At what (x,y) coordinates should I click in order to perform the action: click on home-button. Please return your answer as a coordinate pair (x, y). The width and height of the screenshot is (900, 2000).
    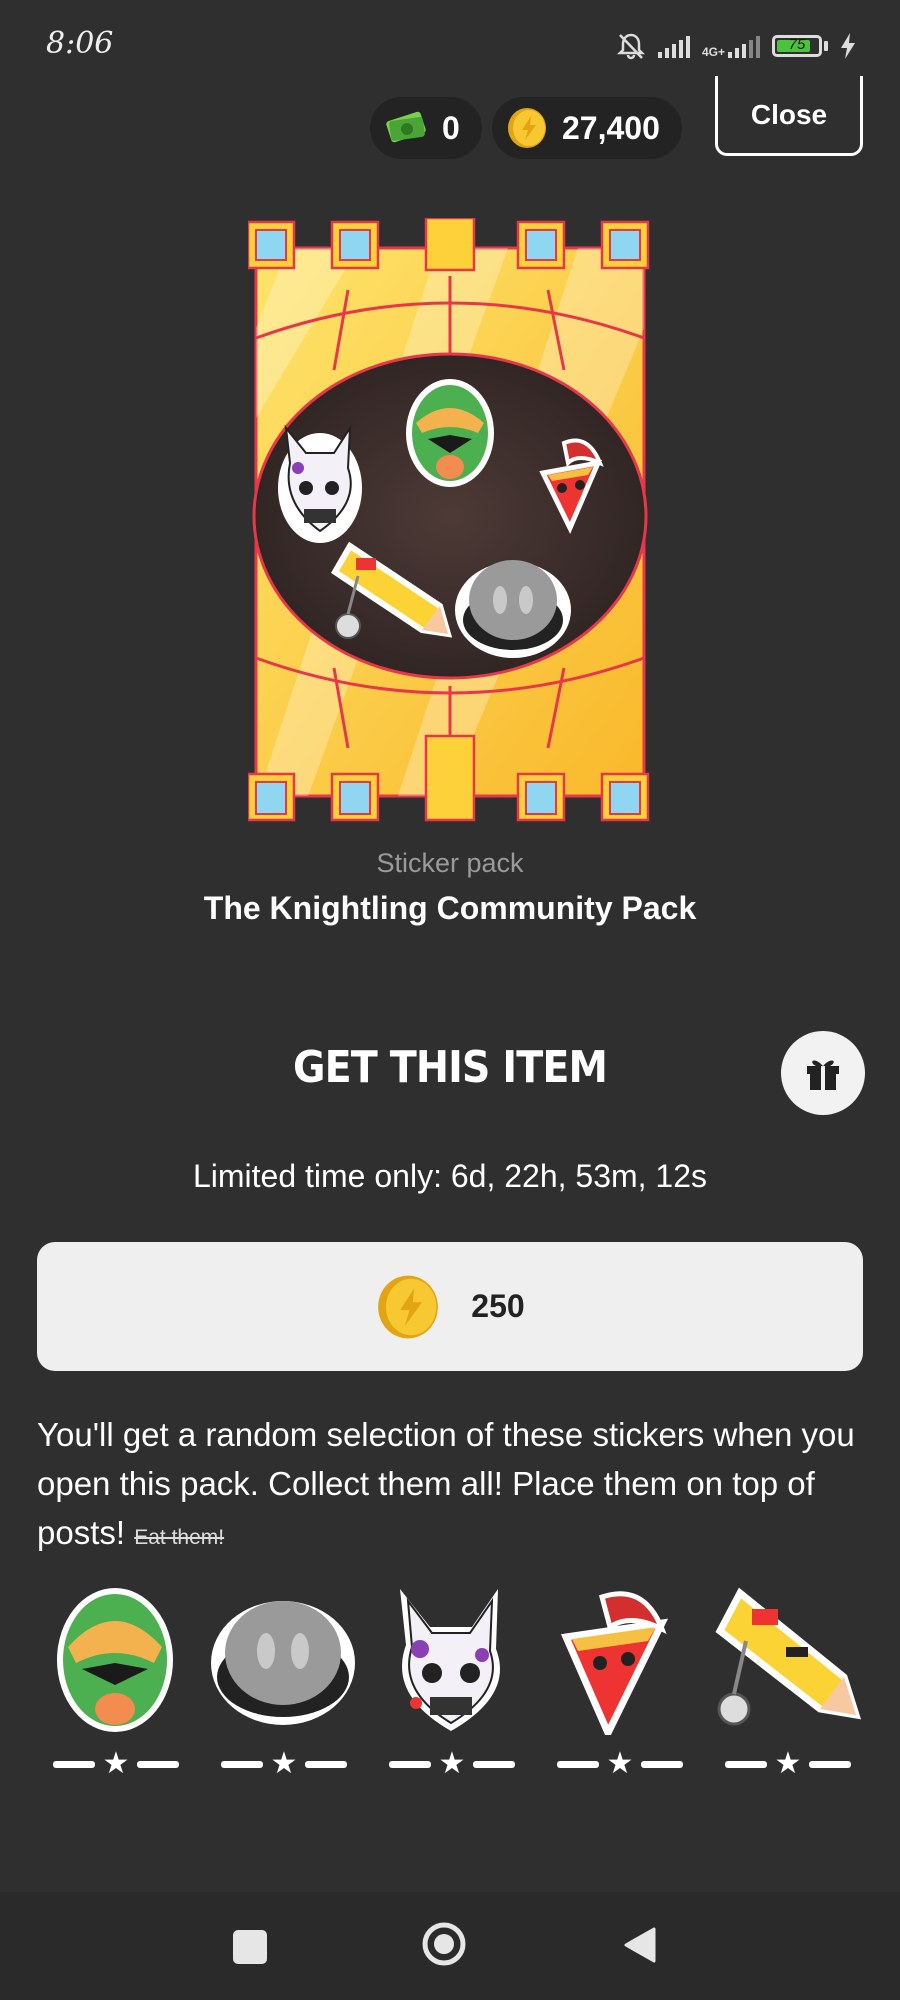
    Looking at the image, I should click on (444, 1944).